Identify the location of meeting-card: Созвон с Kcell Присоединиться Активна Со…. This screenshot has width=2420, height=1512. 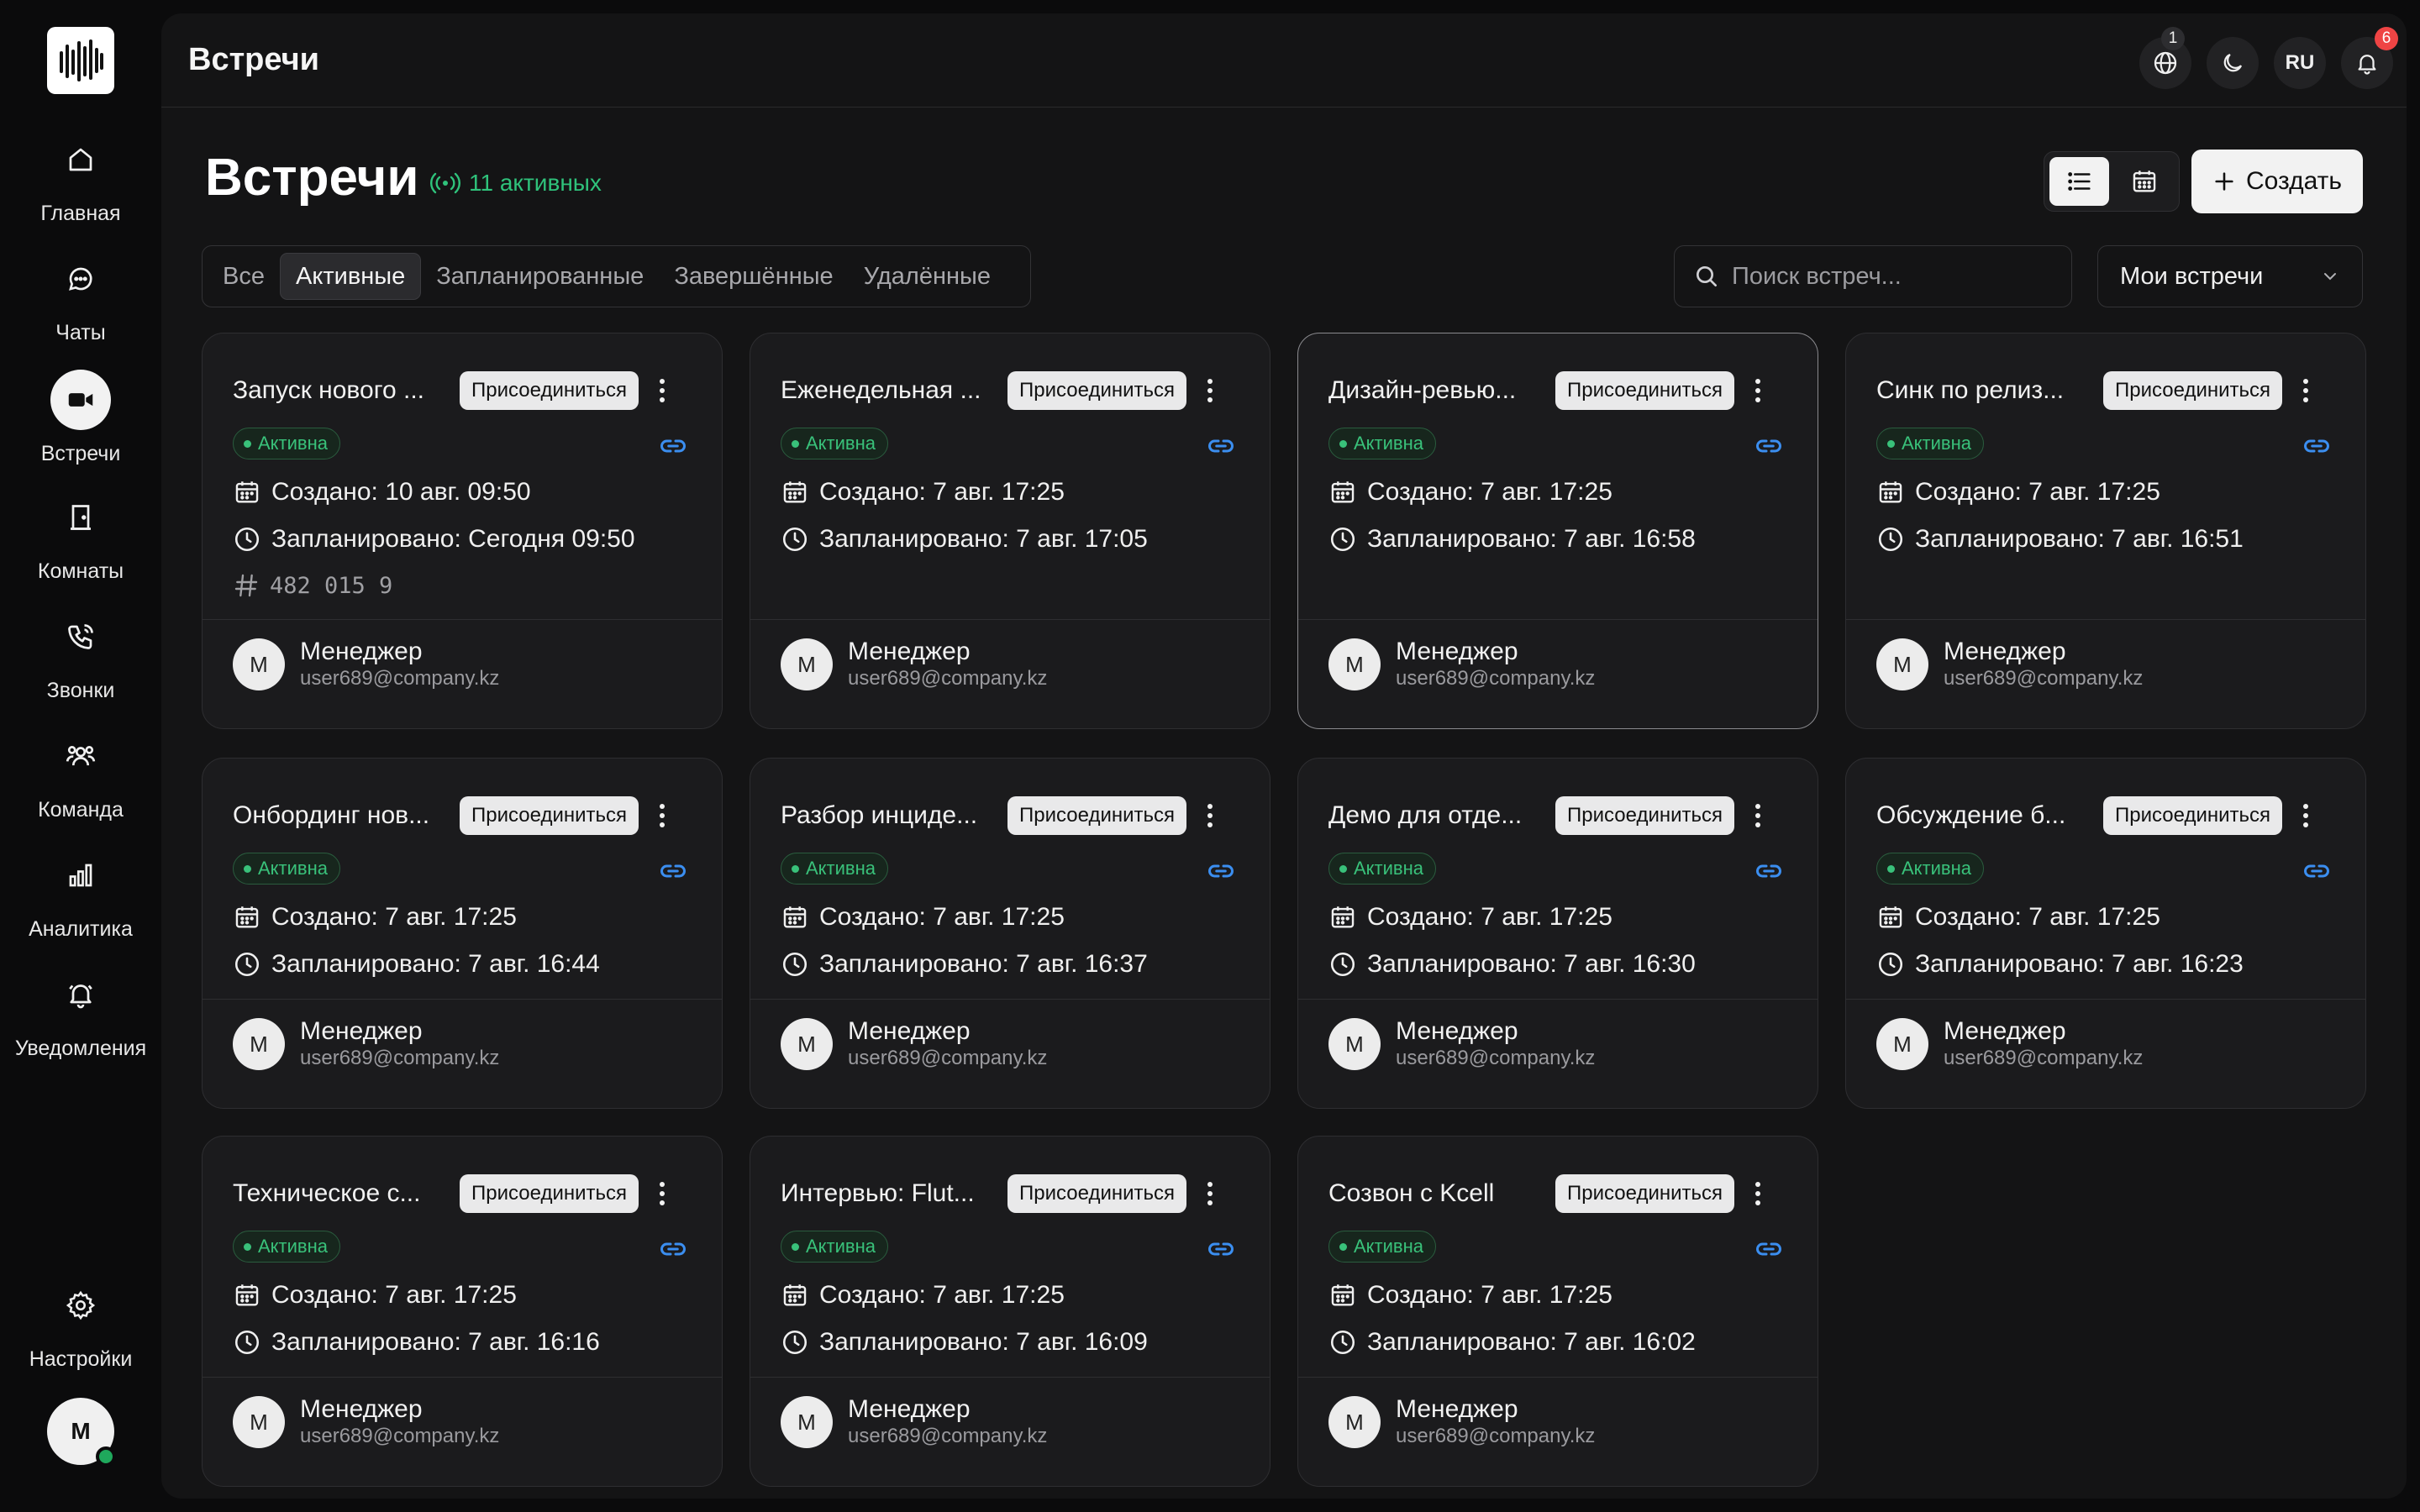
(1558, 1311).